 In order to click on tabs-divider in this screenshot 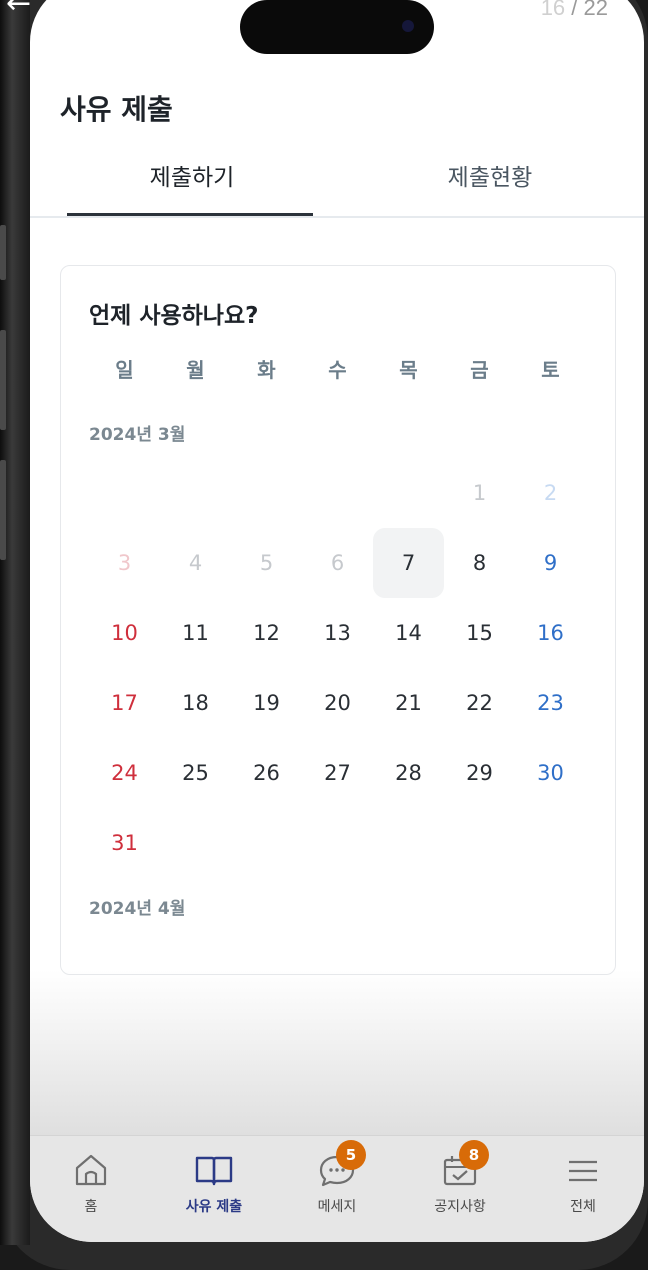, I will do `click(337, 217)`.